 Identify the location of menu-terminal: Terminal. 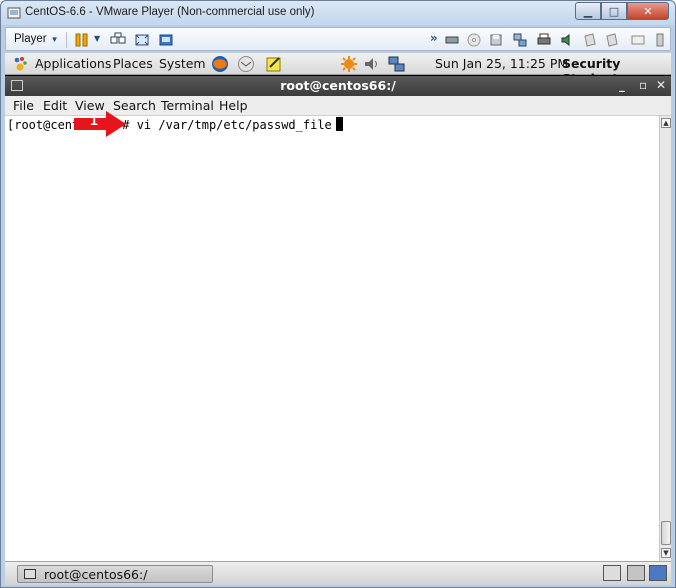
(187, 105).